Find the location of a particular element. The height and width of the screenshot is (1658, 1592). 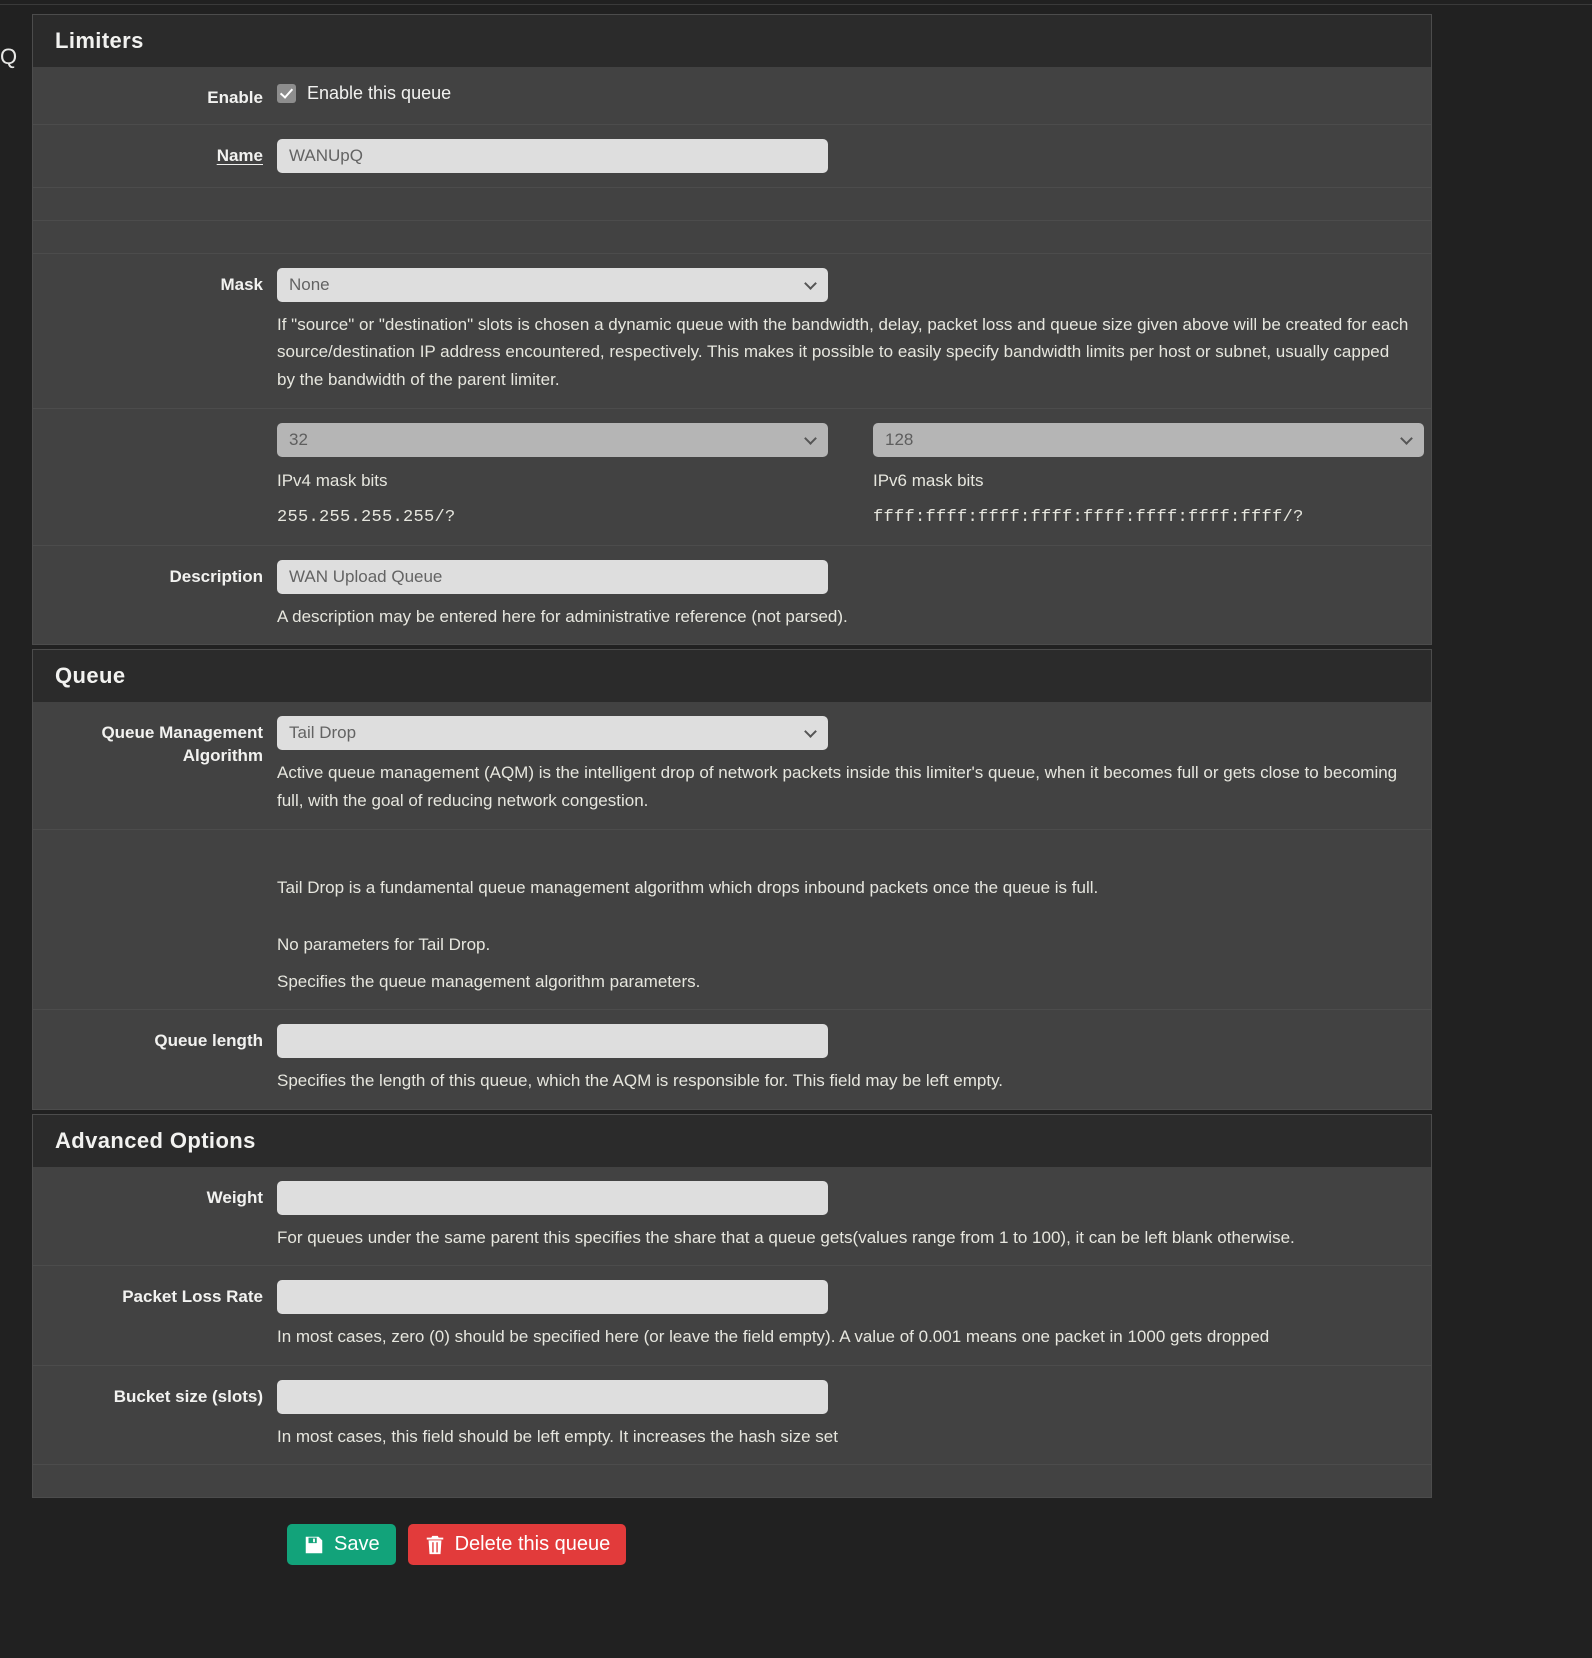

queue-algorithm-select: Tail Drop is located at coordinates (552, 733).